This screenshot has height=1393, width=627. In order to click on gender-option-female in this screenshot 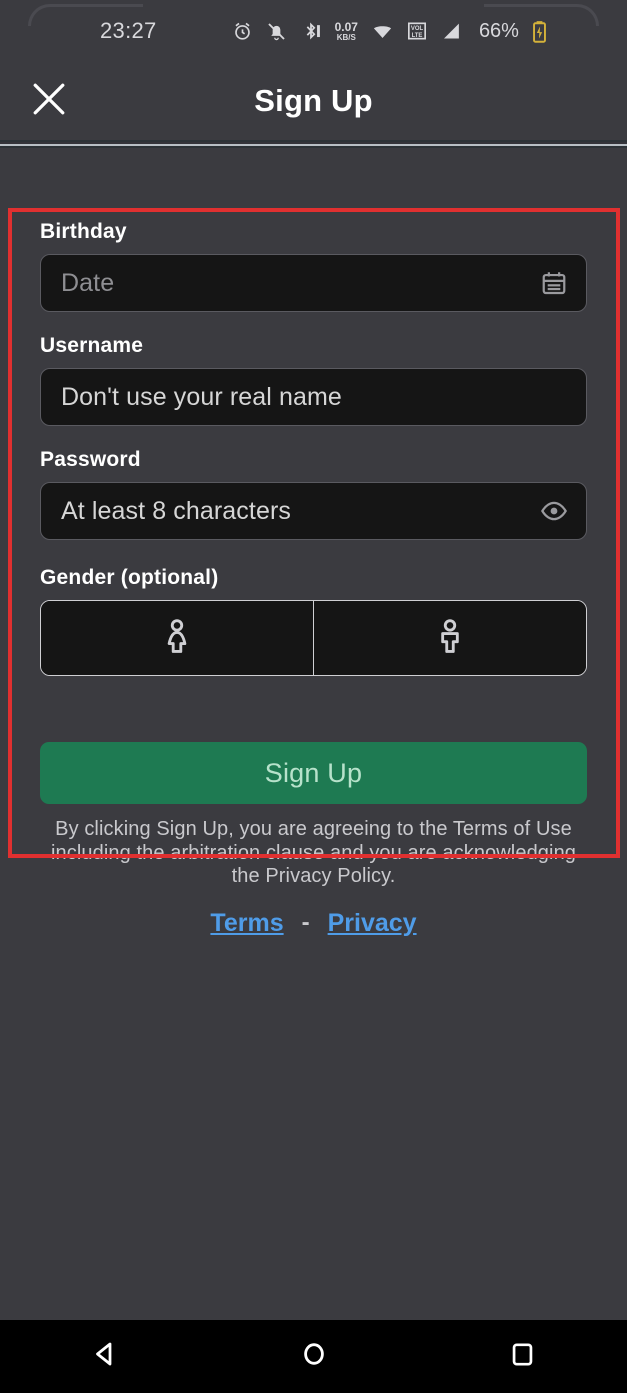, I will do `click(177, 638)`.